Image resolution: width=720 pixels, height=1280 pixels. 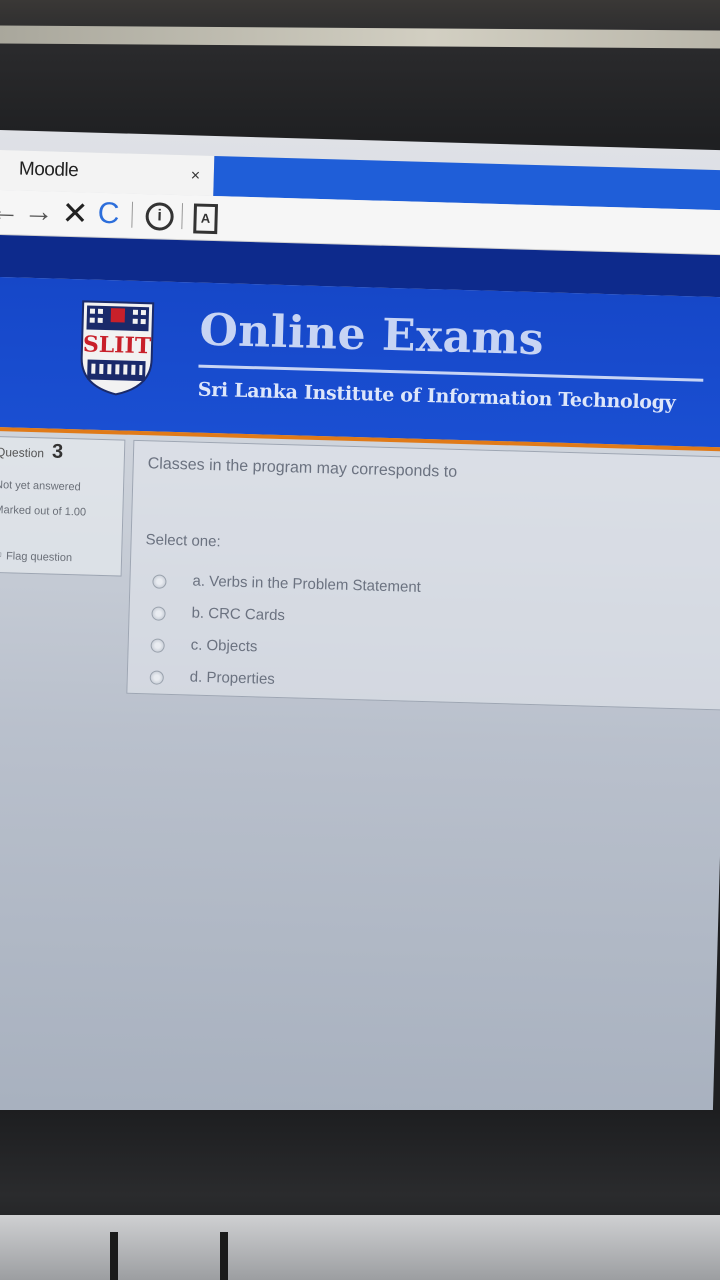 What do you see at coordinates (361, 621) in the screenshot?
I see `answer-option-b: b. CRC Cards` at bounding box center [361, 621].